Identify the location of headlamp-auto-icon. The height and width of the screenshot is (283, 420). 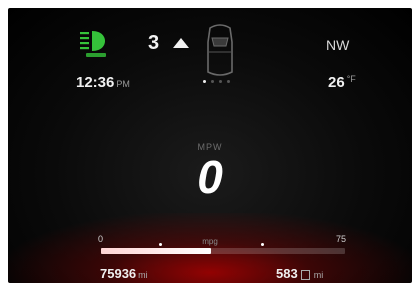
(93, 44).